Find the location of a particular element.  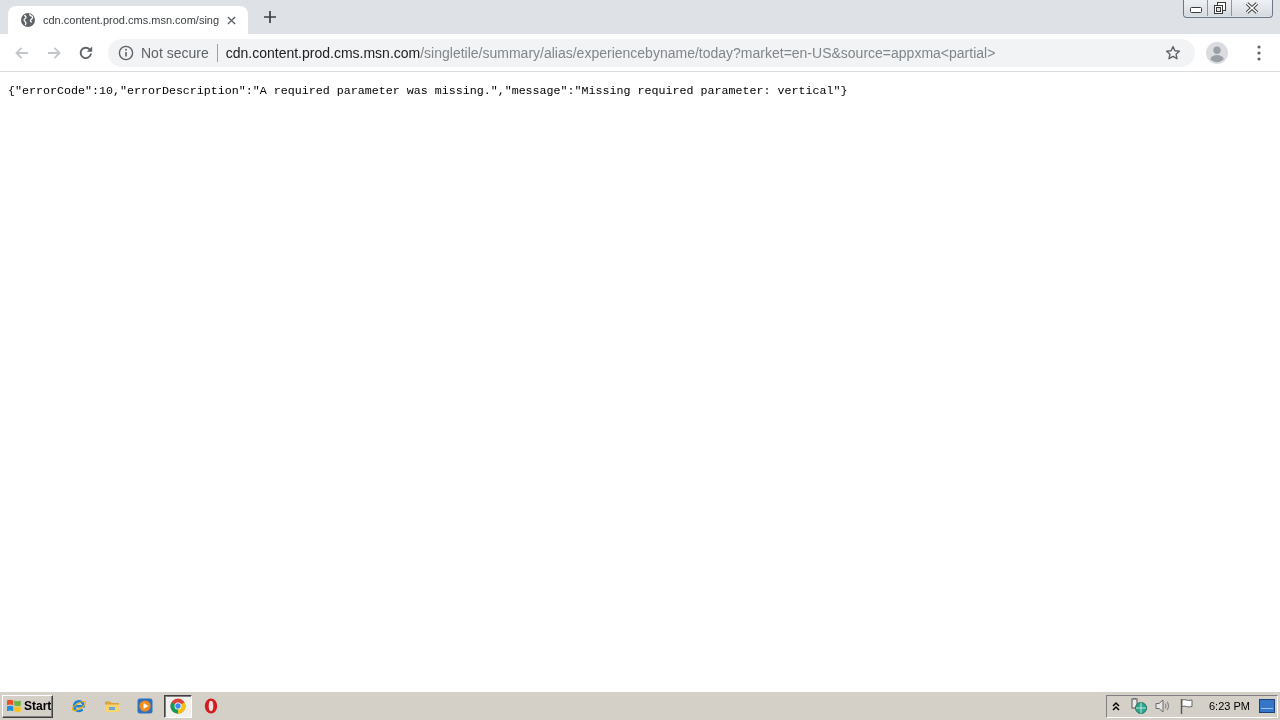

restore-icon is located at coordinates (1219, 8).